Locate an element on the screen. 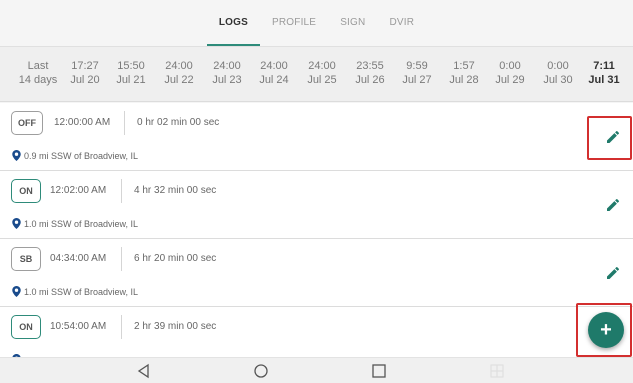 The height and width of the screenshot is (383, 633). system-nav-bar is located at coordinates (316, 370).